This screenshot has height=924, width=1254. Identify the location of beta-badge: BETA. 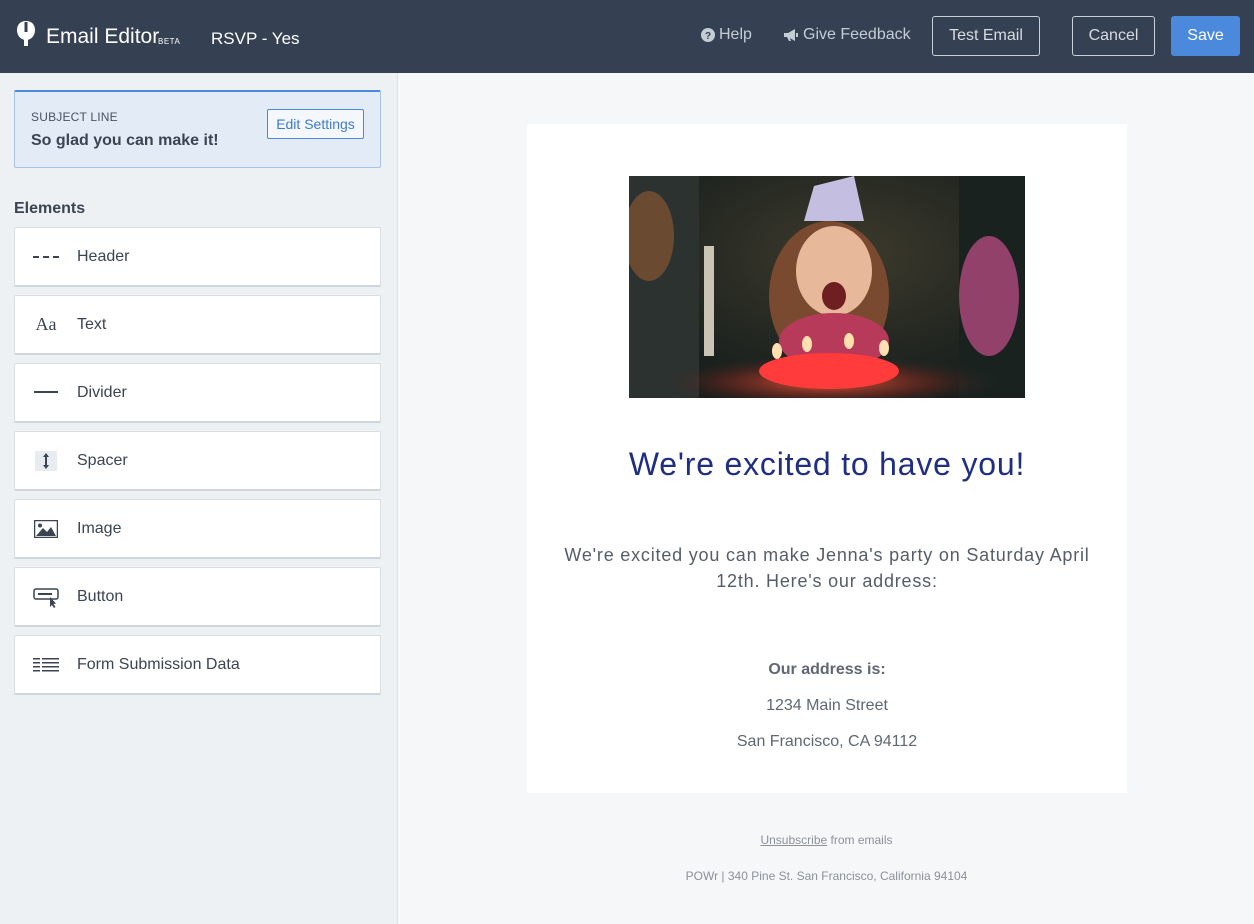
(169, 41).